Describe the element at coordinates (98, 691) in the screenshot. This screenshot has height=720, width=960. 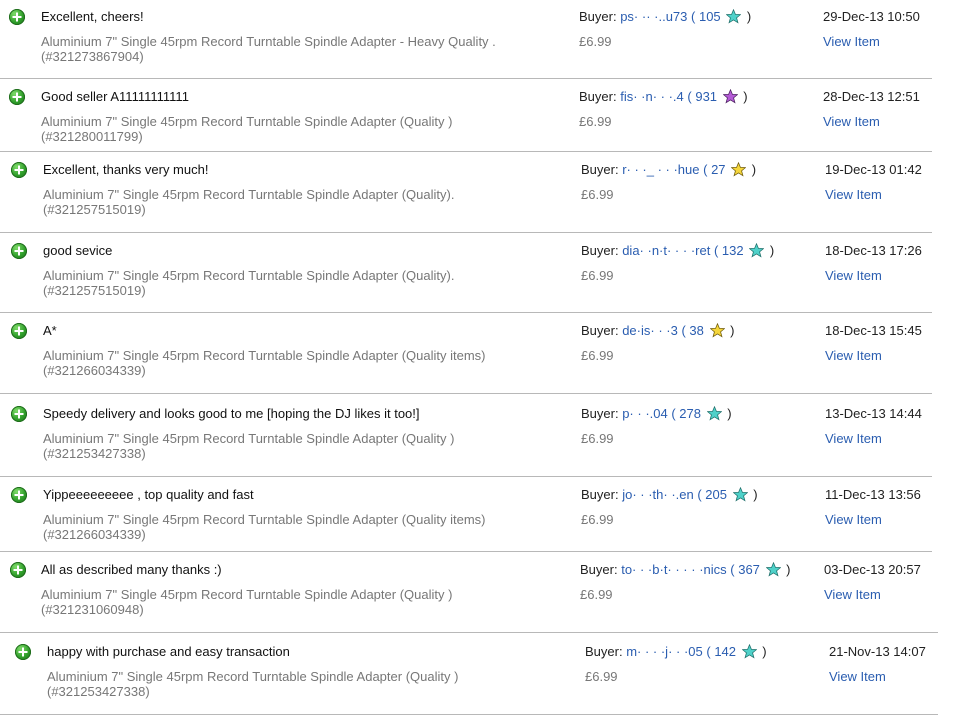
I see `item-number: (#321253427338)` at that location.